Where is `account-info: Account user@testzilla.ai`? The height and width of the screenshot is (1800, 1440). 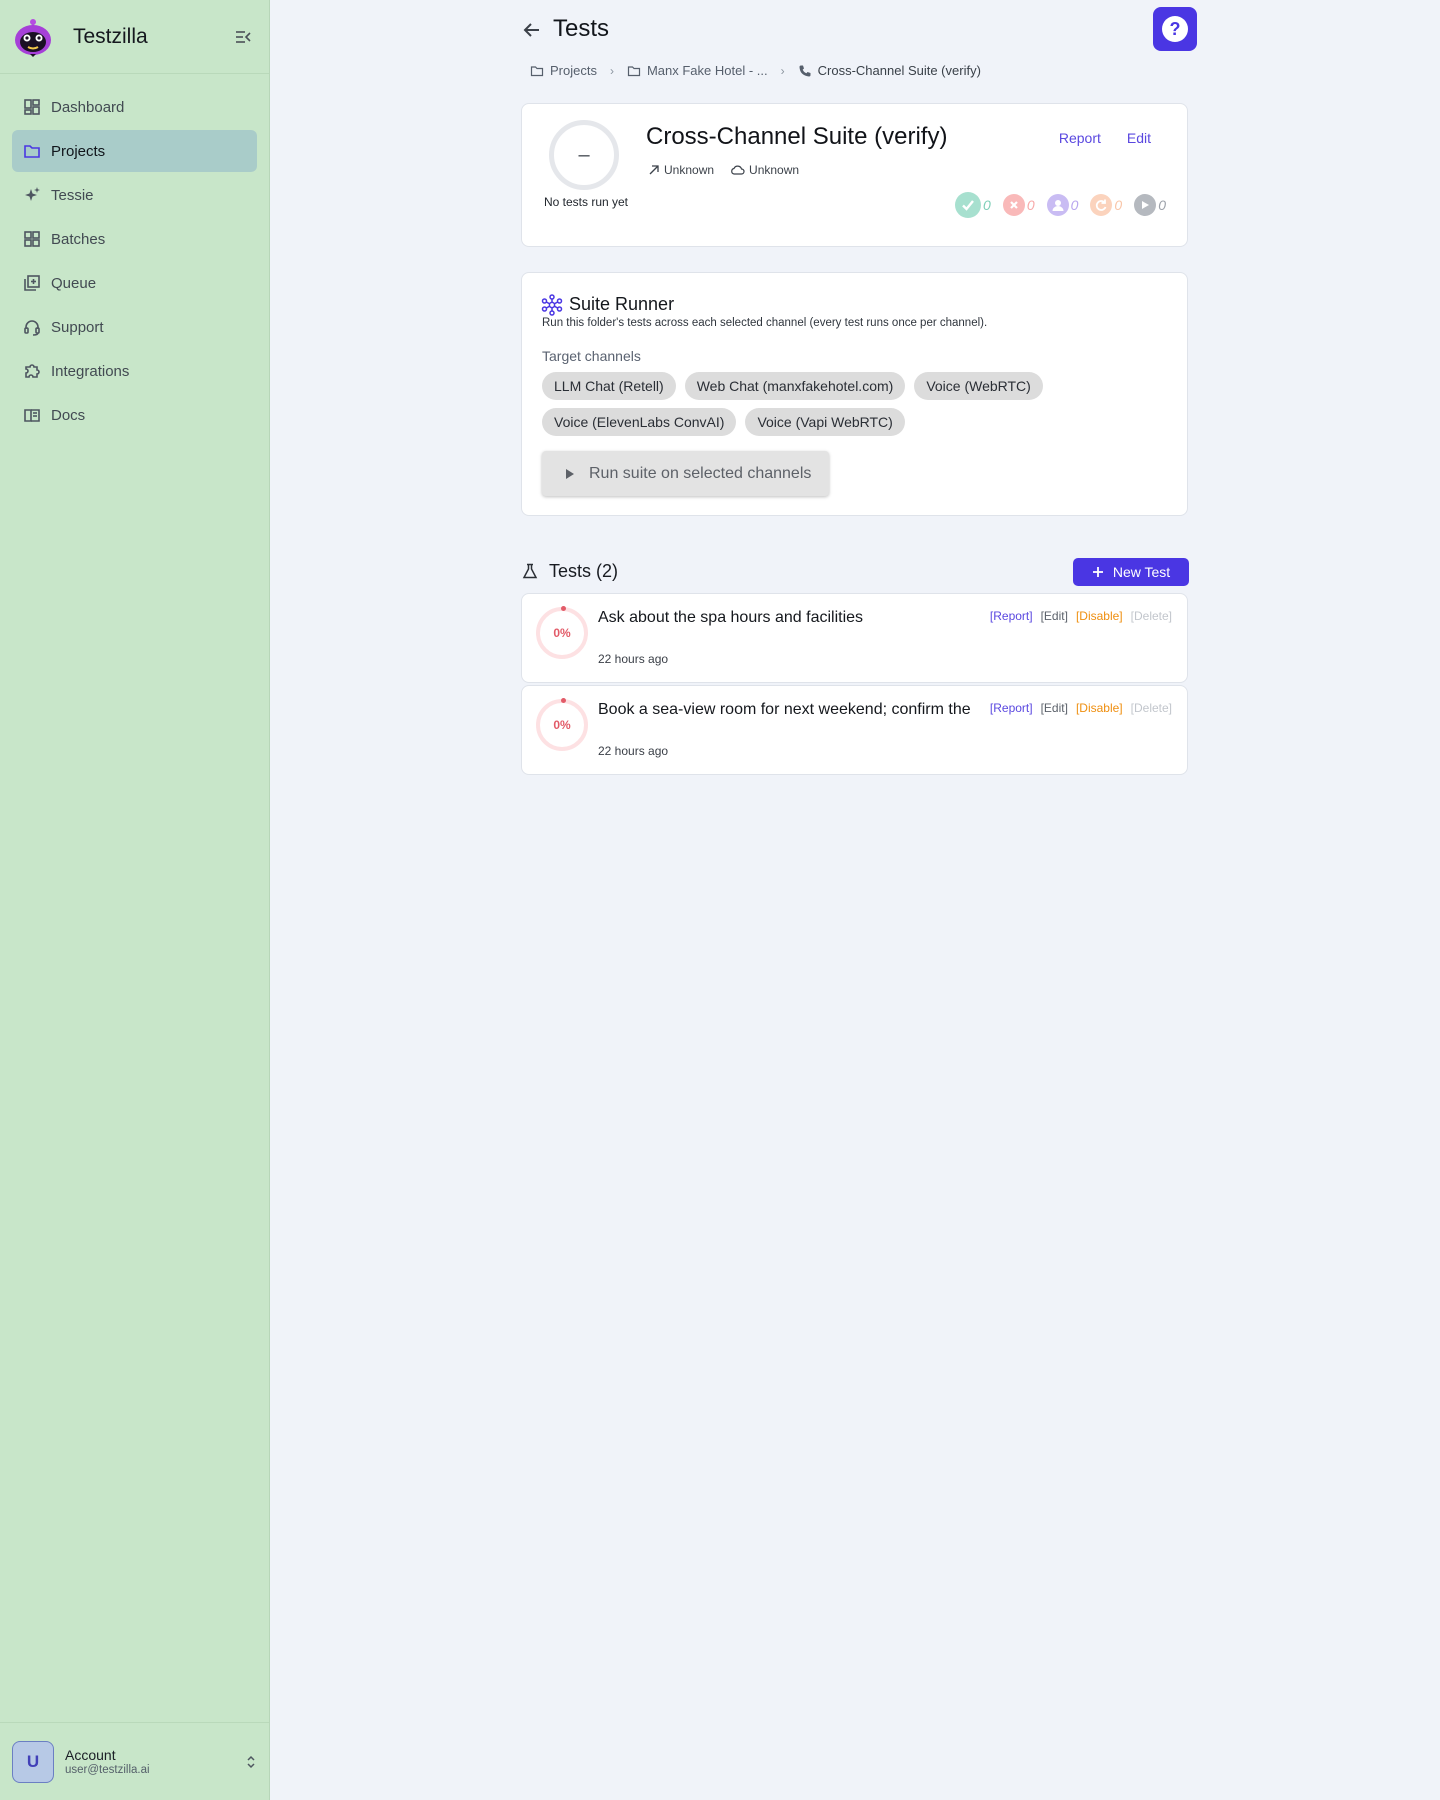
account-info: Account user@testzilla.ai is located at coordinates (155, 1761).